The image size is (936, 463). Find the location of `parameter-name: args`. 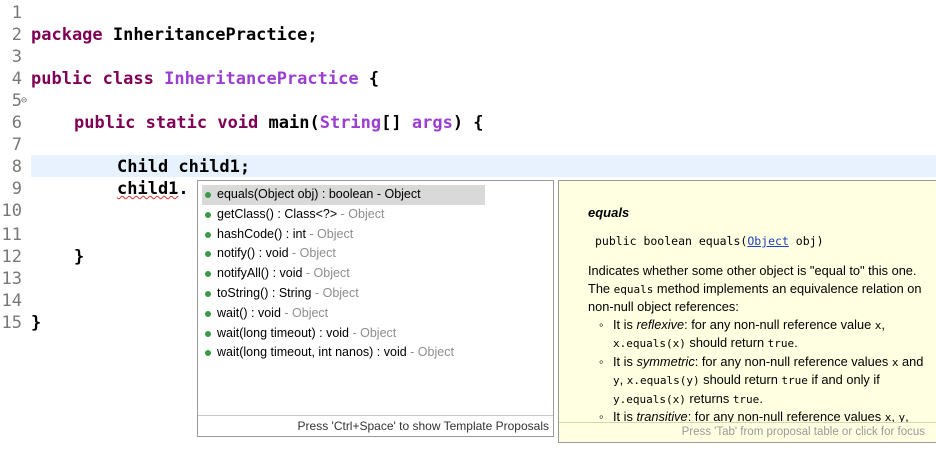

parameter-name: args is located at coordinates (432, 123).